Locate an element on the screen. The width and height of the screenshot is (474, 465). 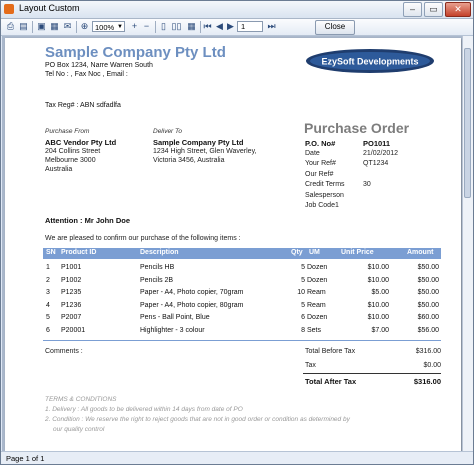
po-meta-label: Credit Terms is located at coordinates (325, 184).